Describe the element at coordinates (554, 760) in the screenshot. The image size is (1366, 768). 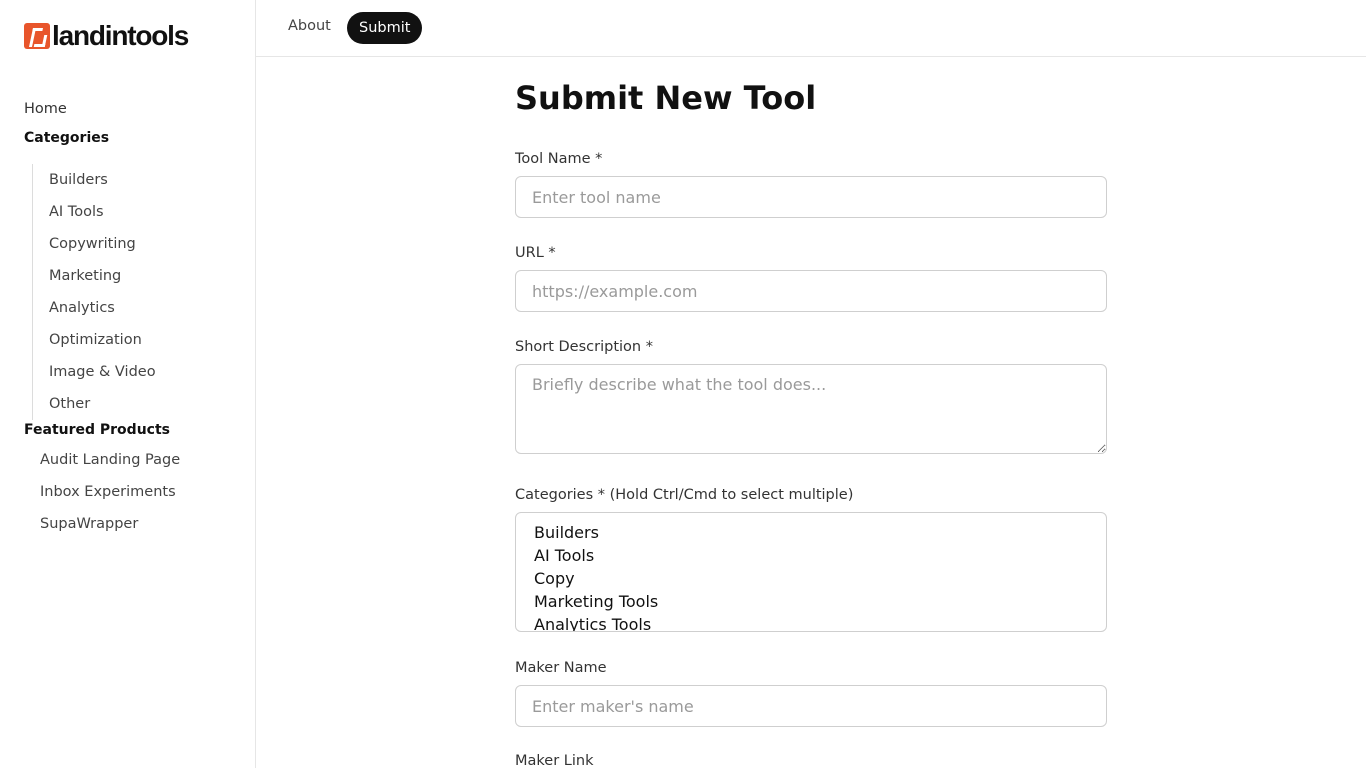
I see `maker-link-label: Maker Link` at that location.